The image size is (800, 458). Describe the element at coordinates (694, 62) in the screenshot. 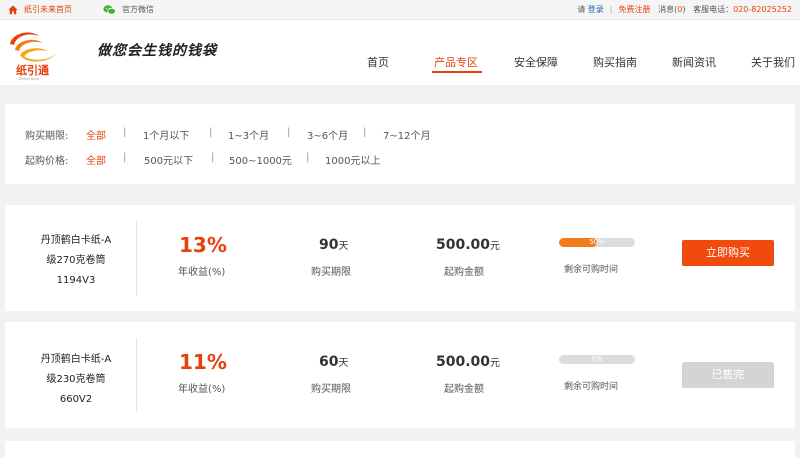

I see `nav-news: 新闻资讯` at that location.